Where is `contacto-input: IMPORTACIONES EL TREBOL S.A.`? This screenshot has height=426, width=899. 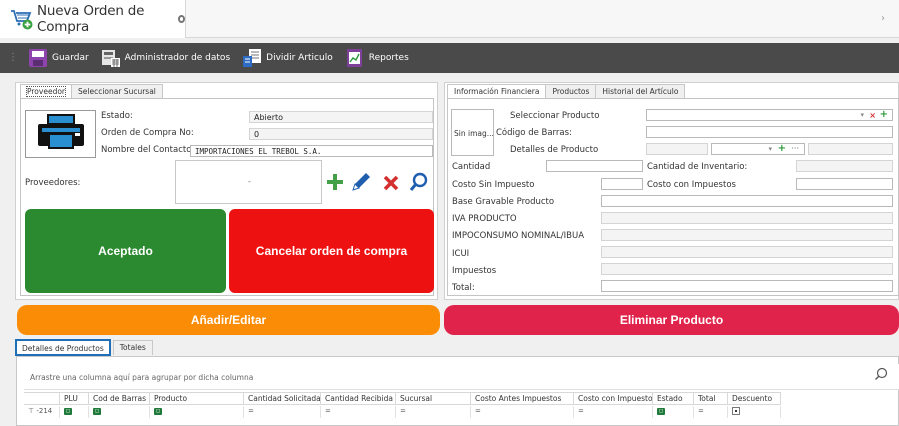
contacto-input: IMPORTACIONES EL TREBOL S.A. is located at coordinates (311, 151).